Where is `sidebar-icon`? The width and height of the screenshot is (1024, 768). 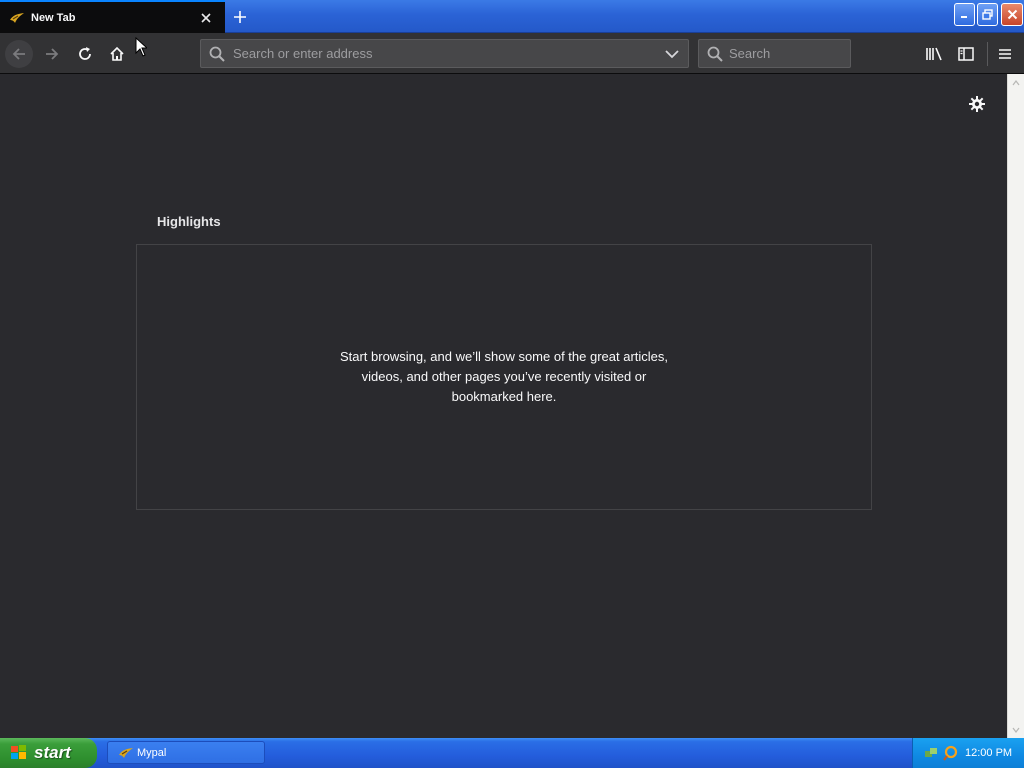
sidebar-icon is located at coordinates (966, 54).